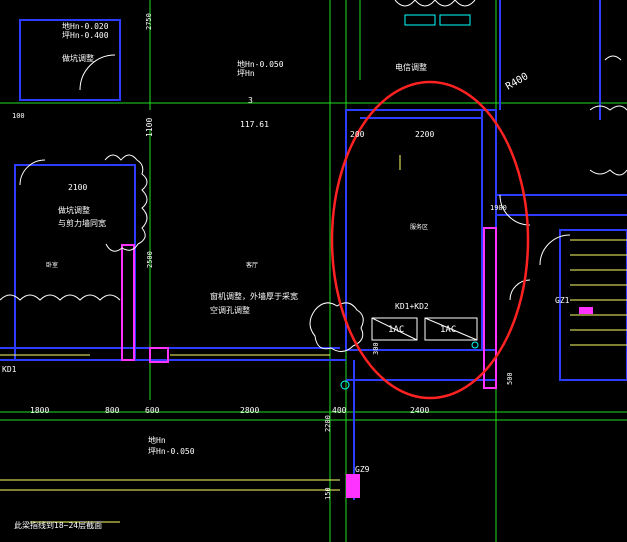 Image resolution: width=627 pixels, height=542 pixels. Describe the element at coordinates (328, 423) in the screenshot. I see `dim-2200-v: 2200` at that location.